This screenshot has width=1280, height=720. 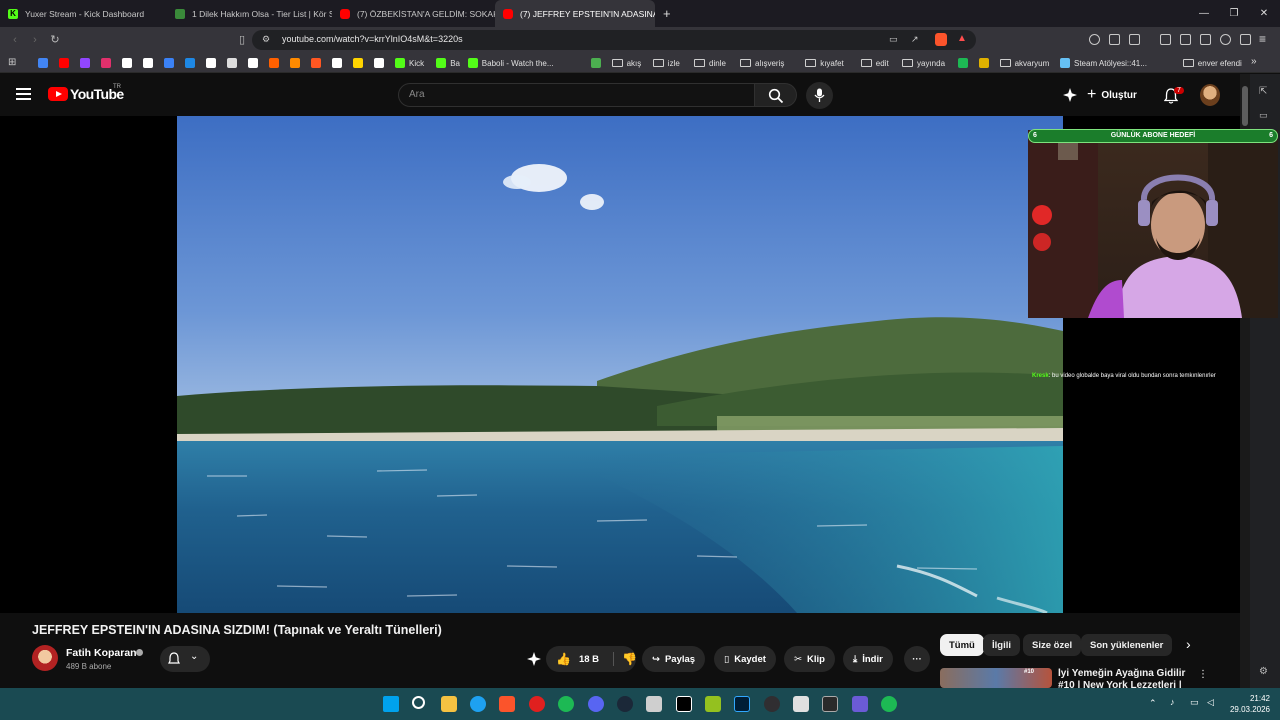 I want to click on bookmark-kıyafet: kıyafet, so click(x=824, y=63).